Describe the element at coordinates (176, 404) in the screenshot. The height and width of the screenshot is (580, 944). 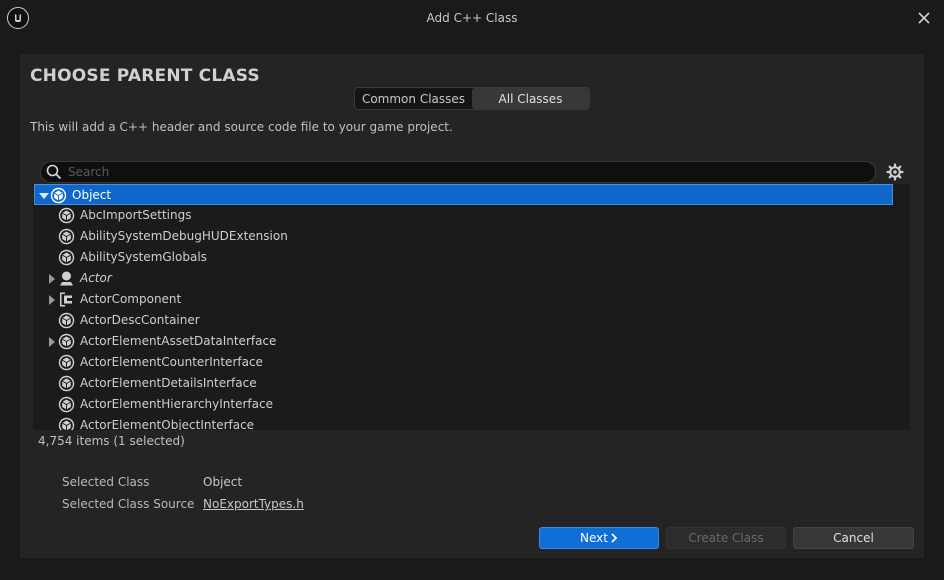
I see `tree-row-label: ActorElementHierarchyInterface` at that location.